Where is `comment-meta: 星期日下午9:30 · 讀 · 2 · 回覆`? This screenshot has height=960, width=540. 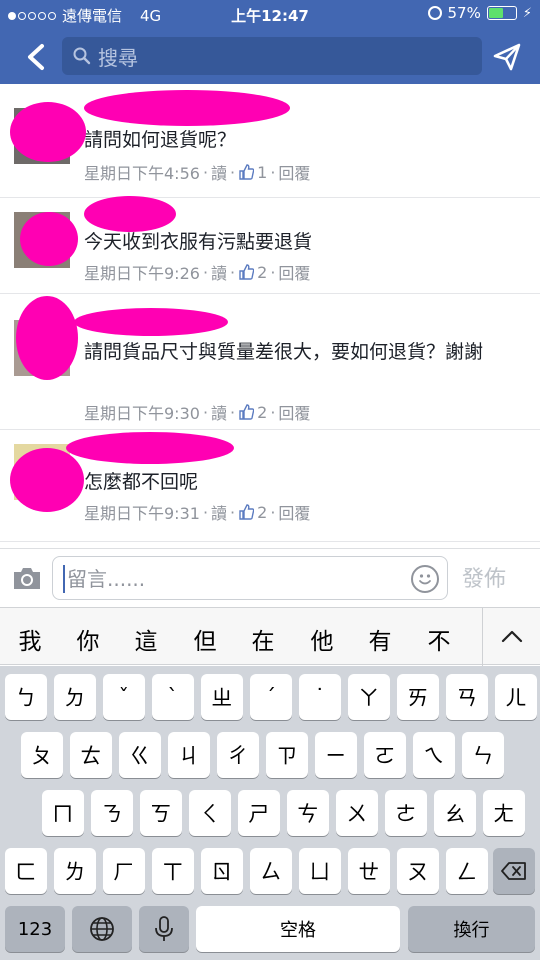 comment-meta: 星期日下午9:30 · 讀 · 2 · 回覆 is located at coordinates (197, 412).